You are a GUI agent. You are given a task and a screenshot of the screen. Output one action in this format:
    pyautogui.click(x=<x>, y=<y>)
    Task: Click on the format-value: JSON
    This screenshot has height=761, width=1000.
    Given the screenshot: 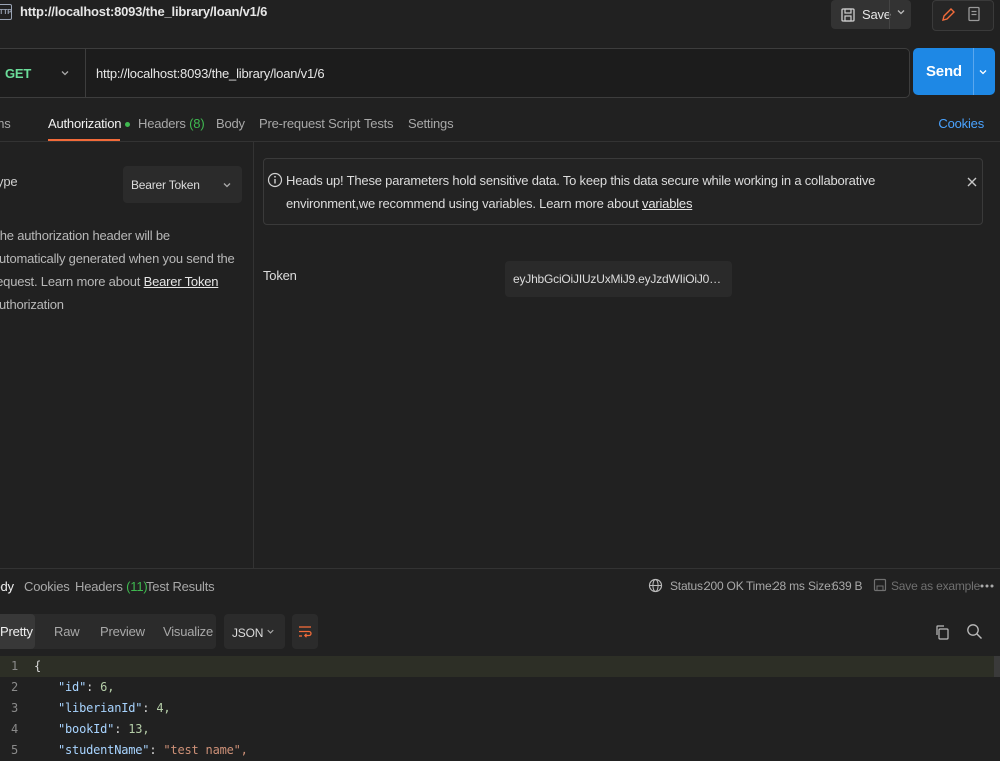 What is the action you would take?
    pyautogui.click(x=248, y=633)
    